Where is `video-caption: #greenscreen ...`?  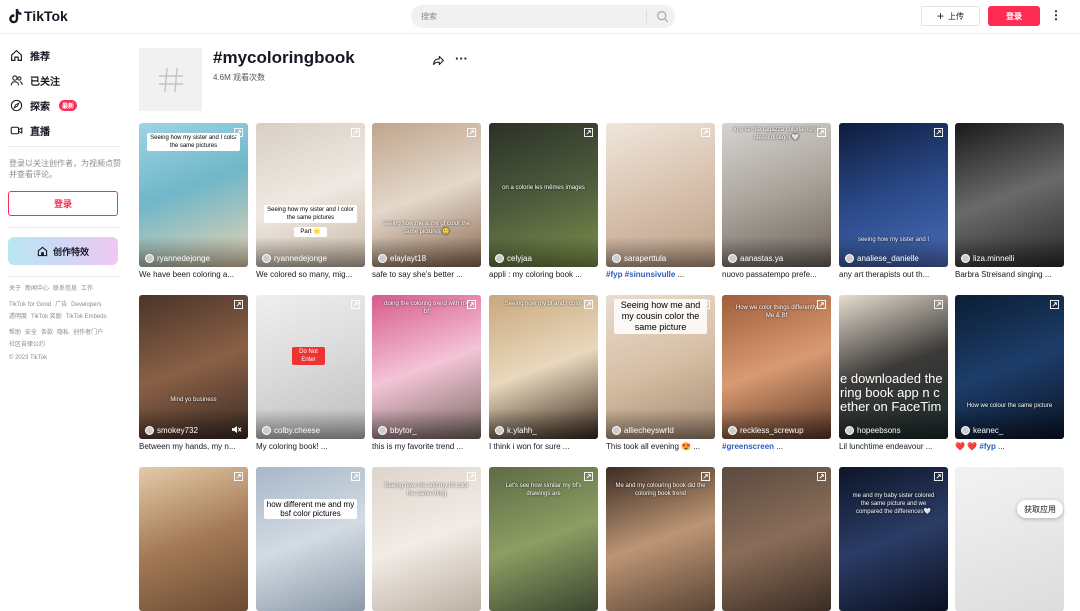
video-caption: #greenscreen ... is located at coordinates (776, 446).